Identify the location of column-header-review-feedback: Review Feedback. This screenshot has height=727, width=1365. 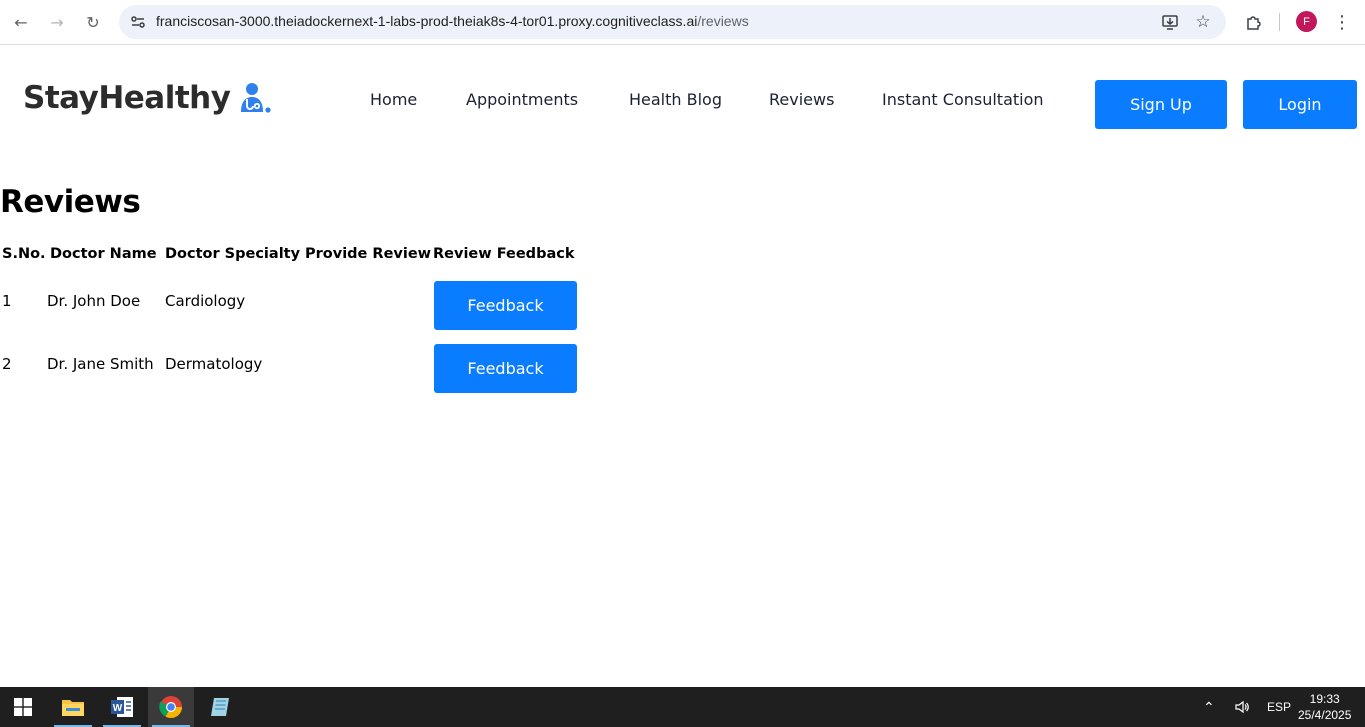
(504, 254).